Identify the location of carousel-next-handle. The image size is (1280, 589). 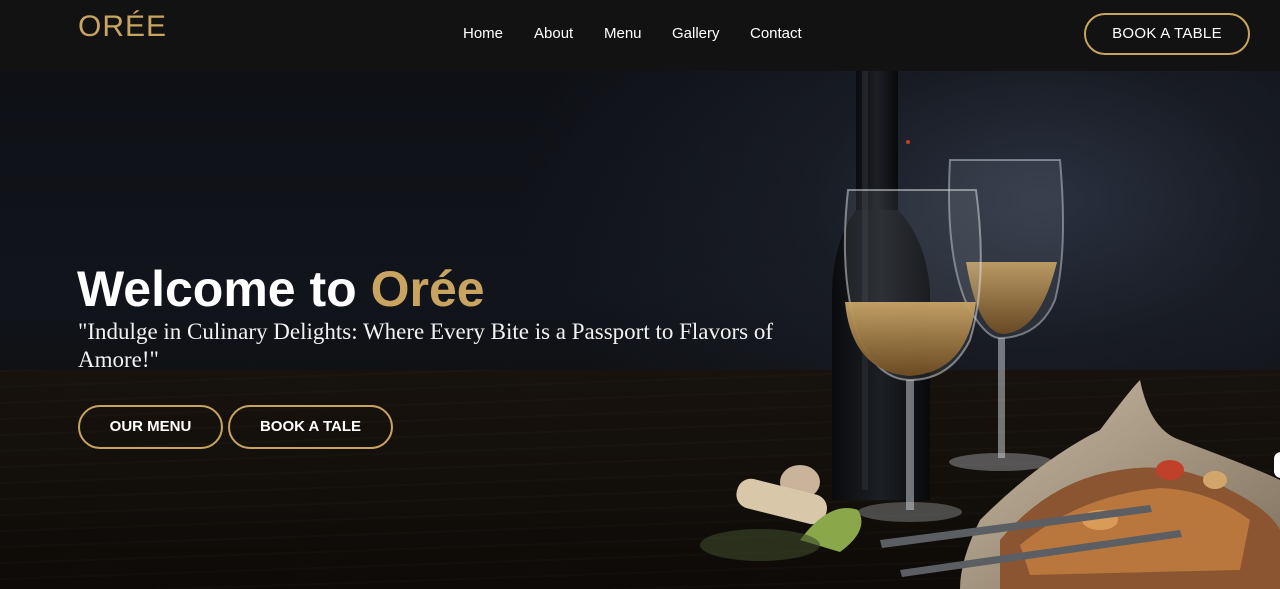
(1277, 465).